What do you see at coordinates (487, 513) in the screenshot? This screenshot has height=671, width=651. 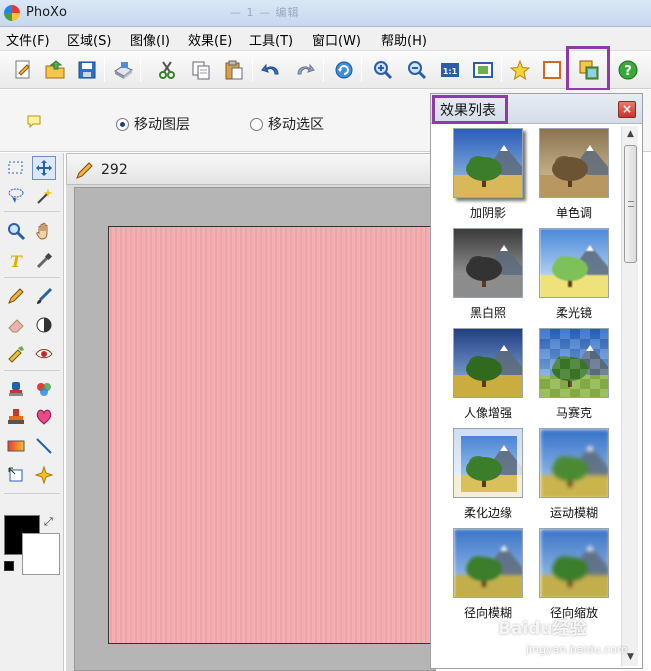 I see `effect-label: 柔化边缘` at bounding box center [487, 513].